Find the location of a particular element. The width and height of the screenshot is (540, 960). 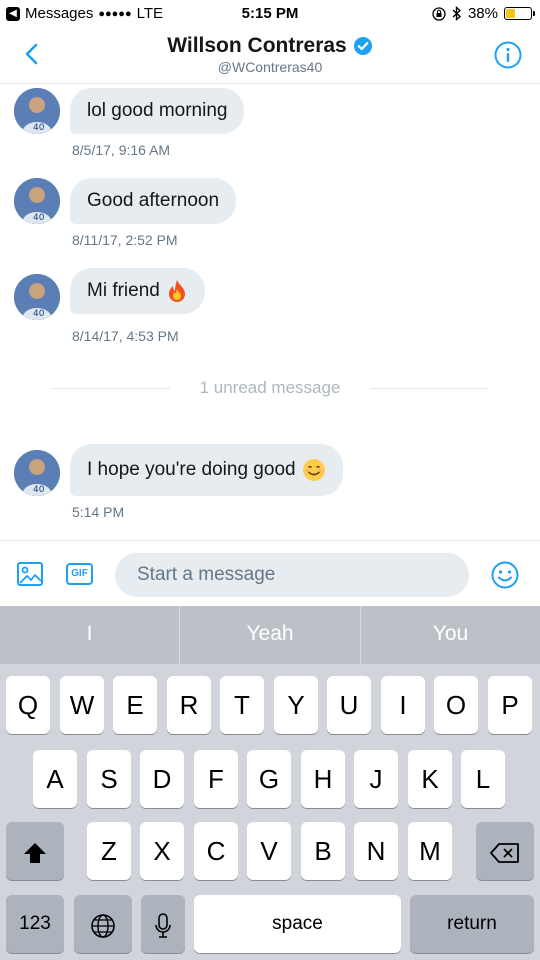

globe-key is located at coordinates (103, 924).